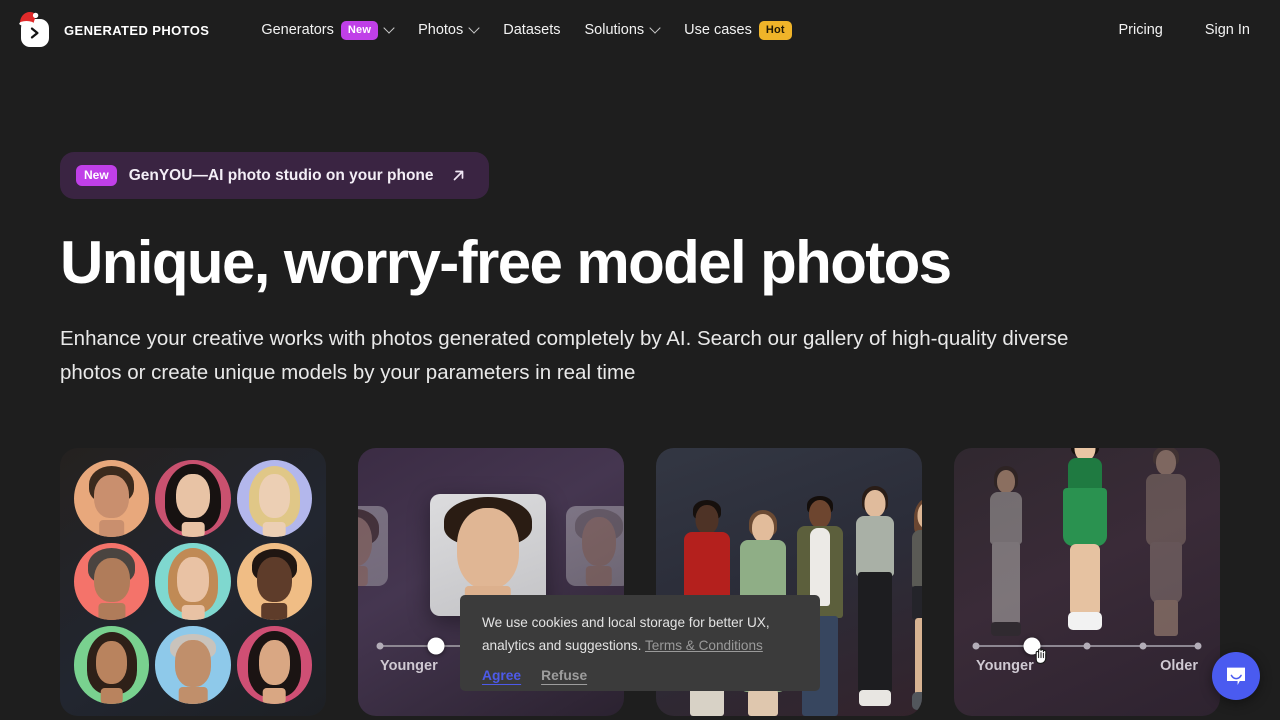 This screenshot has height=720, width=1280. I want to click on nav-badge-hot: Hot, so click(775, 30).